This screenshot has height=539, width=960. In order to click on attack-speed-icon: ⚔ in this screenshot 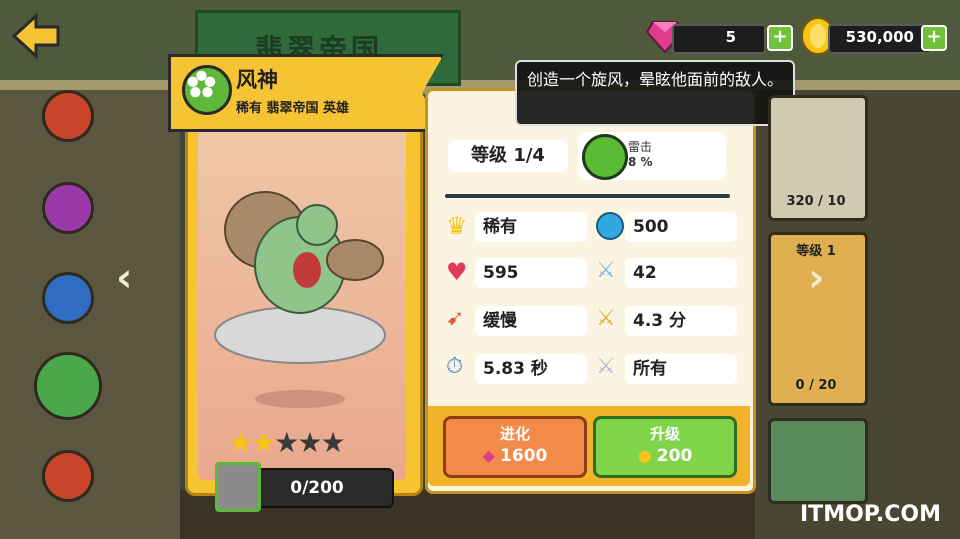, I will do `click(606, 318)`.